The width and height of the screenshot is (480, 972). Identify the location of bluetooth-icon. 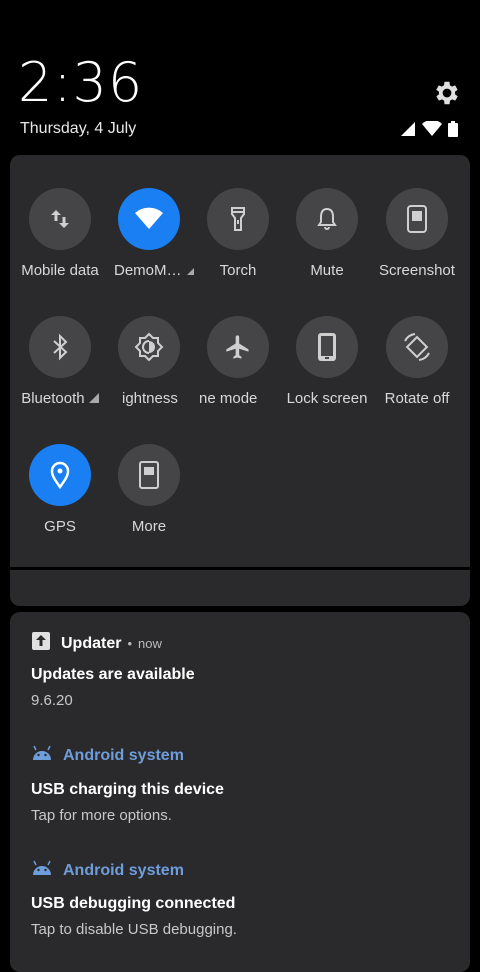
(60, 347).